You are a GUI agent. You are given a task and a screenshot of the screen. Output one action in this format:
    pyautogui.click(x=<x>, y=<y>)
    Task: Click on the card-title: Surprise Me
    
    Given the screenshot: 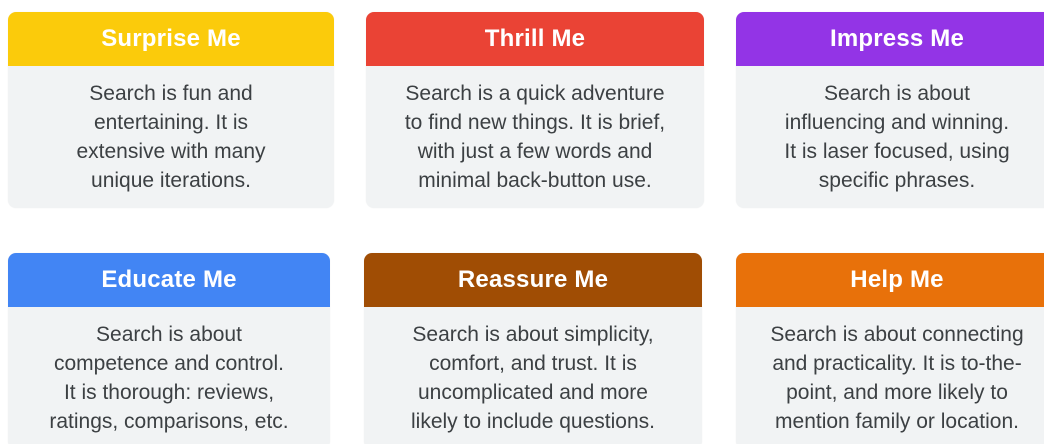 What is the action you would take?
    pyautogui.click(x=171, y=38)
    